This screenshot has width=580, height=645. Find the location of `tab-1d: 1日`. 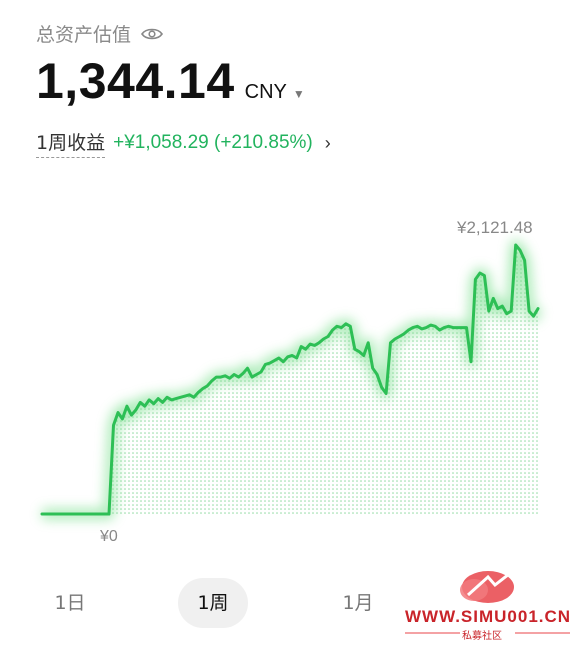

tab-1d: 1日 is located at coordinates (70, 603).